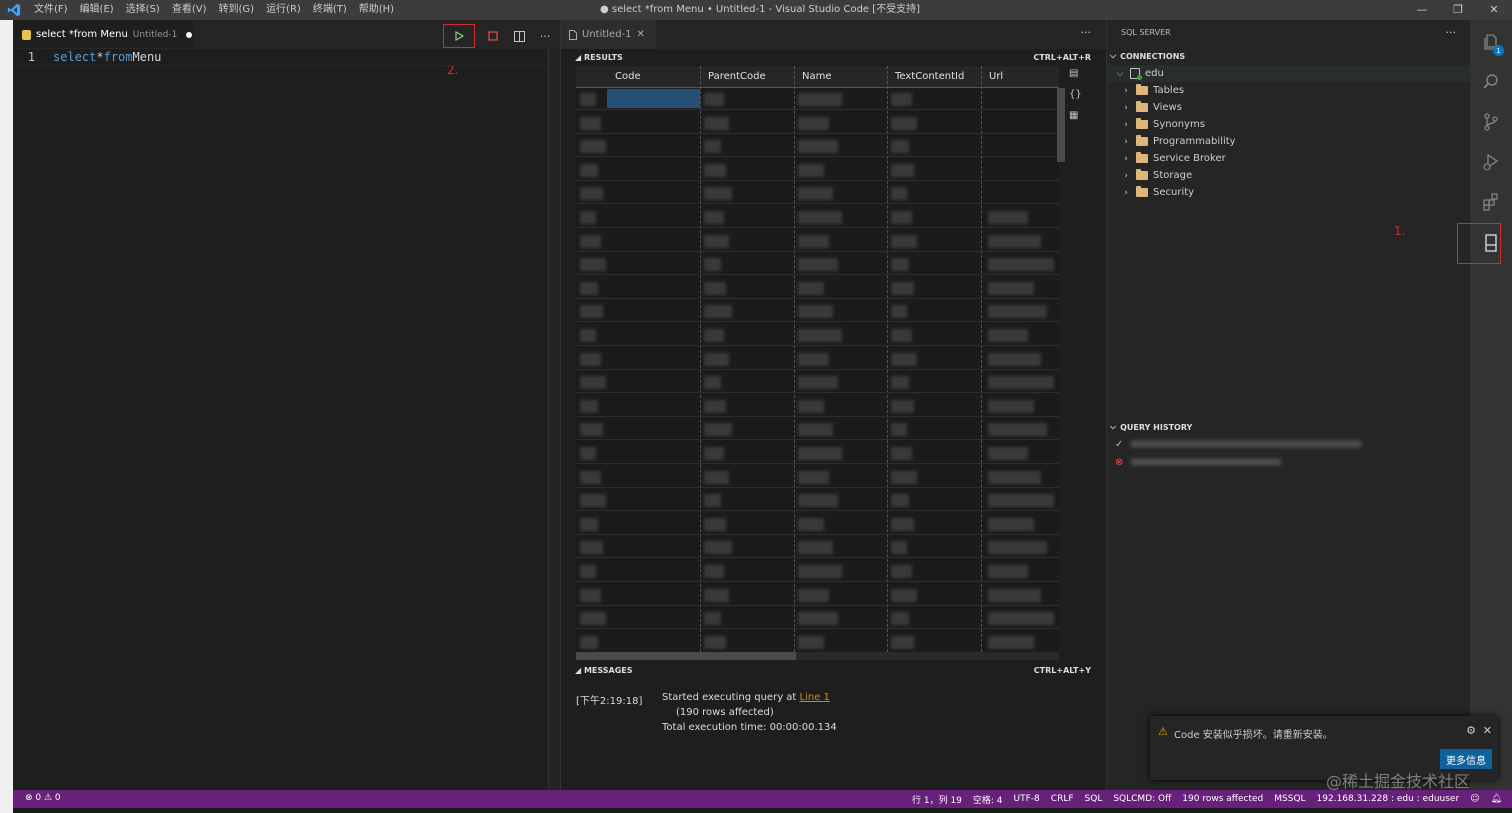  Describe the element at coordinates (1253, 735) in the screenshot. I see `notification-text: Code 安装似乎损坏。请重新安装。` at that location.